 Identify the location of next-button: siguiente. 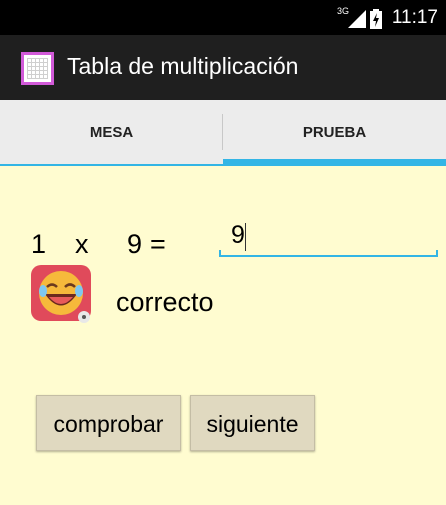
(252, 423).